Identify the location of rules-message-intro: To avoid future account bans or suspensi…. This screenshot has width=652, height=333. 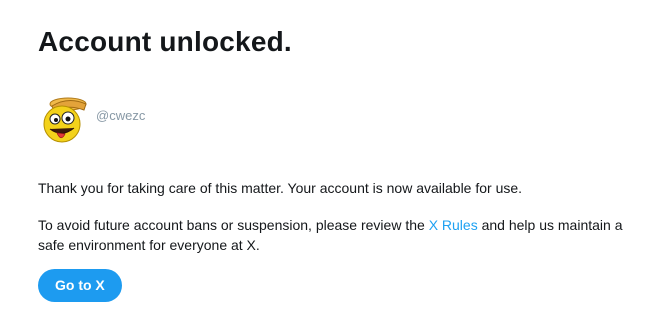
(233, 225).